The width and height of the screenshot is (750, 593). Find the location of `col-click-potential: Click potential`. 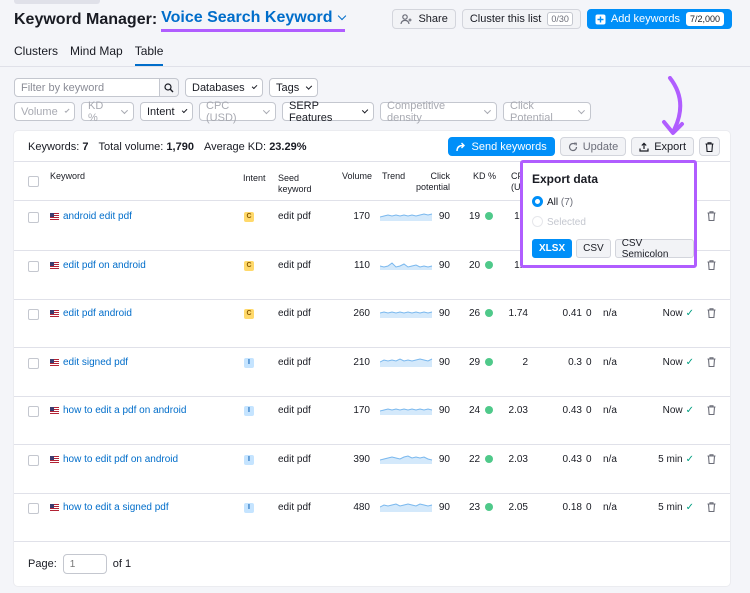

col-click-potential: Click potential is located at coordinates (432, 182).